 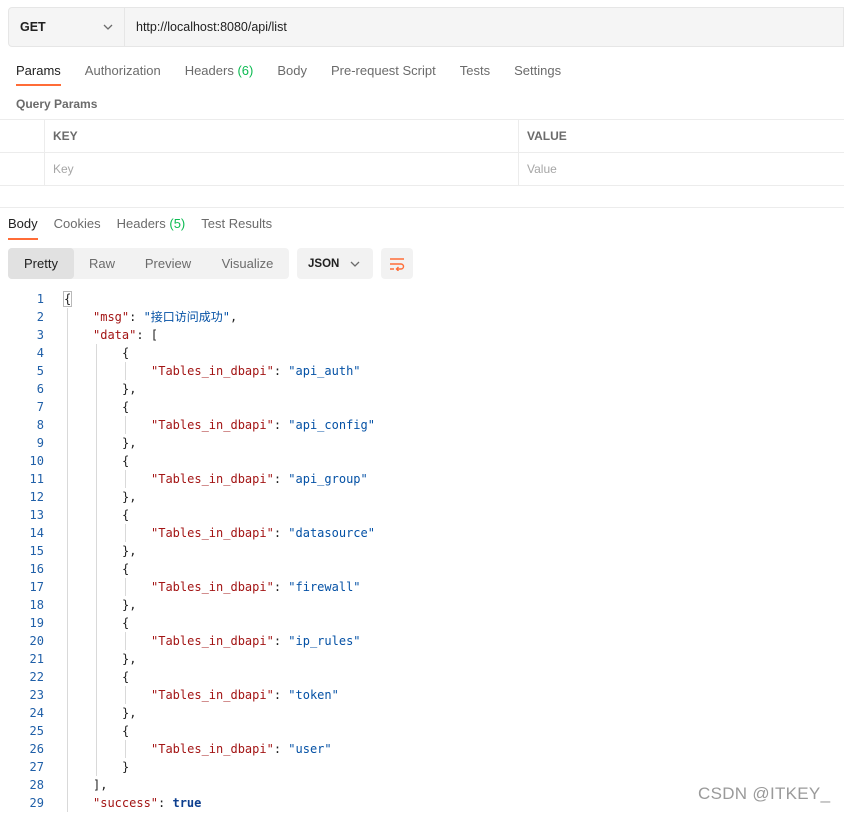 I want to click on request-bar: GET http://localhost:8080/api/list, so click(x=426, y=27).